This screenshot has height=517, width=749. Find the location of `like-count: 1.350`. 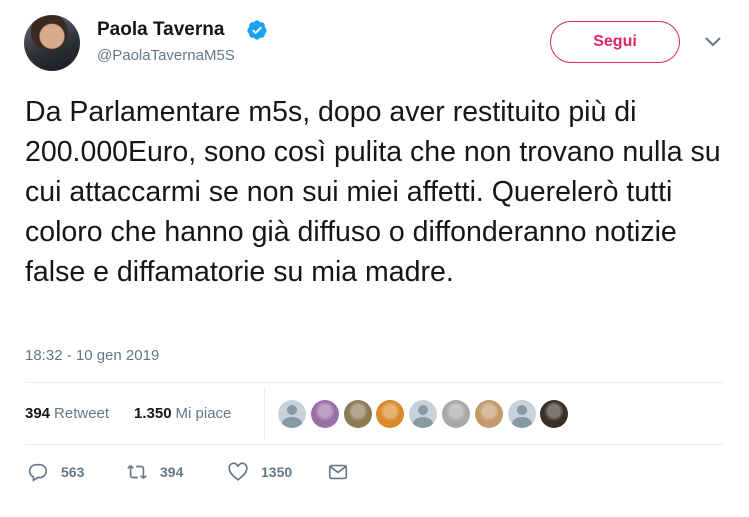

like-count: 1.350 is located at coordinates (153, 413).